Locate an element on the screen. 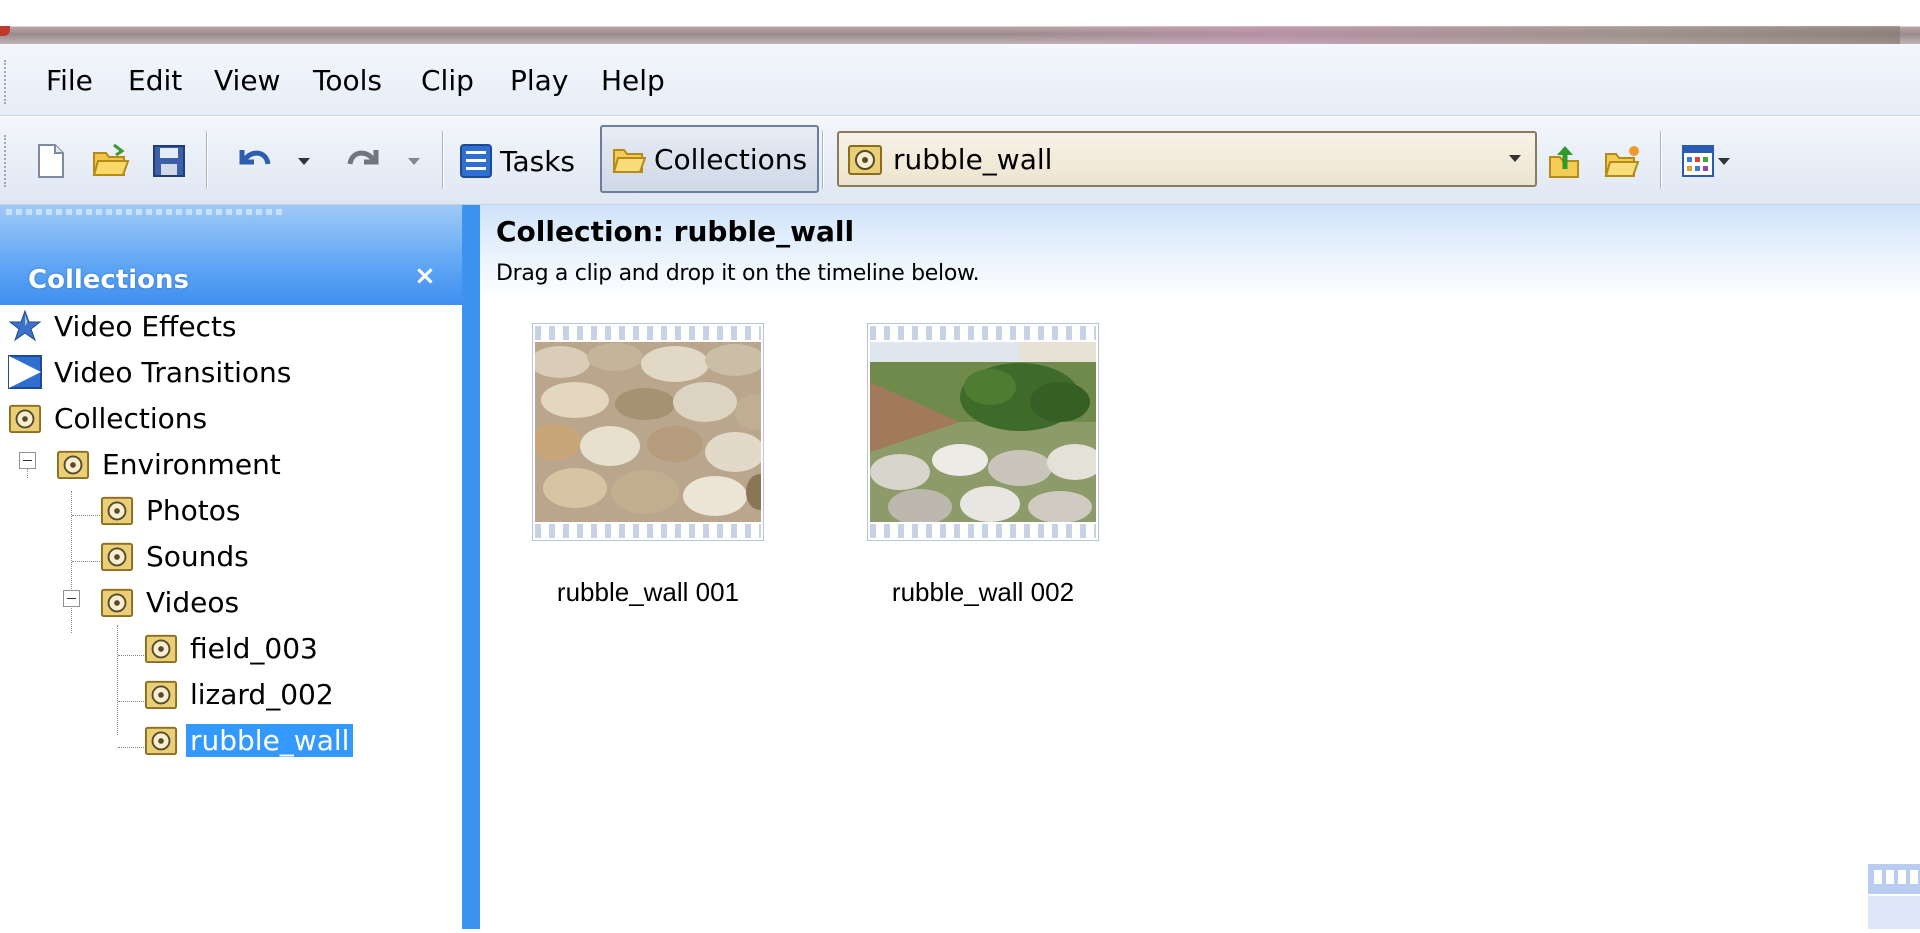 The image size is (1920, 933). tree-item-label: lizard_002 is located at coordinates (262, 694).